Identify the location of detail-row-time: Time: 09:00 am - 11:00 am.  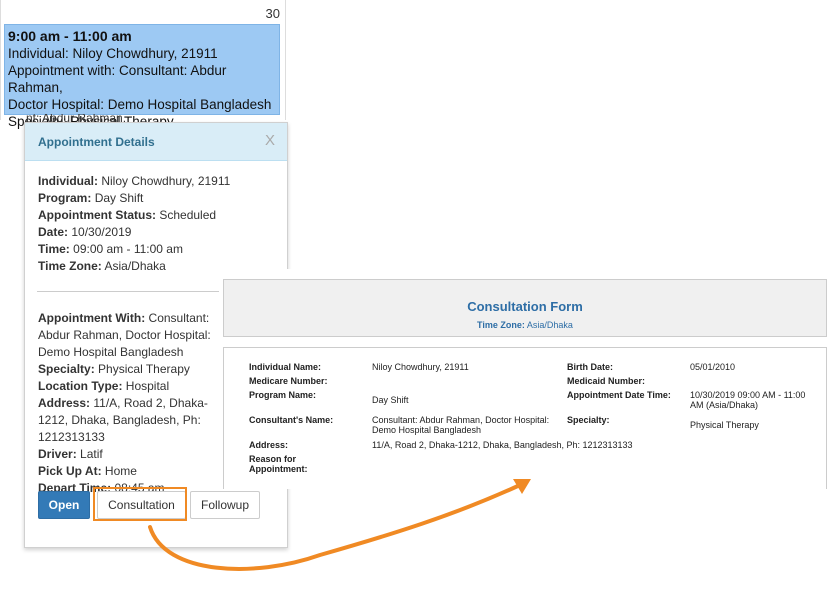
(110, 249).